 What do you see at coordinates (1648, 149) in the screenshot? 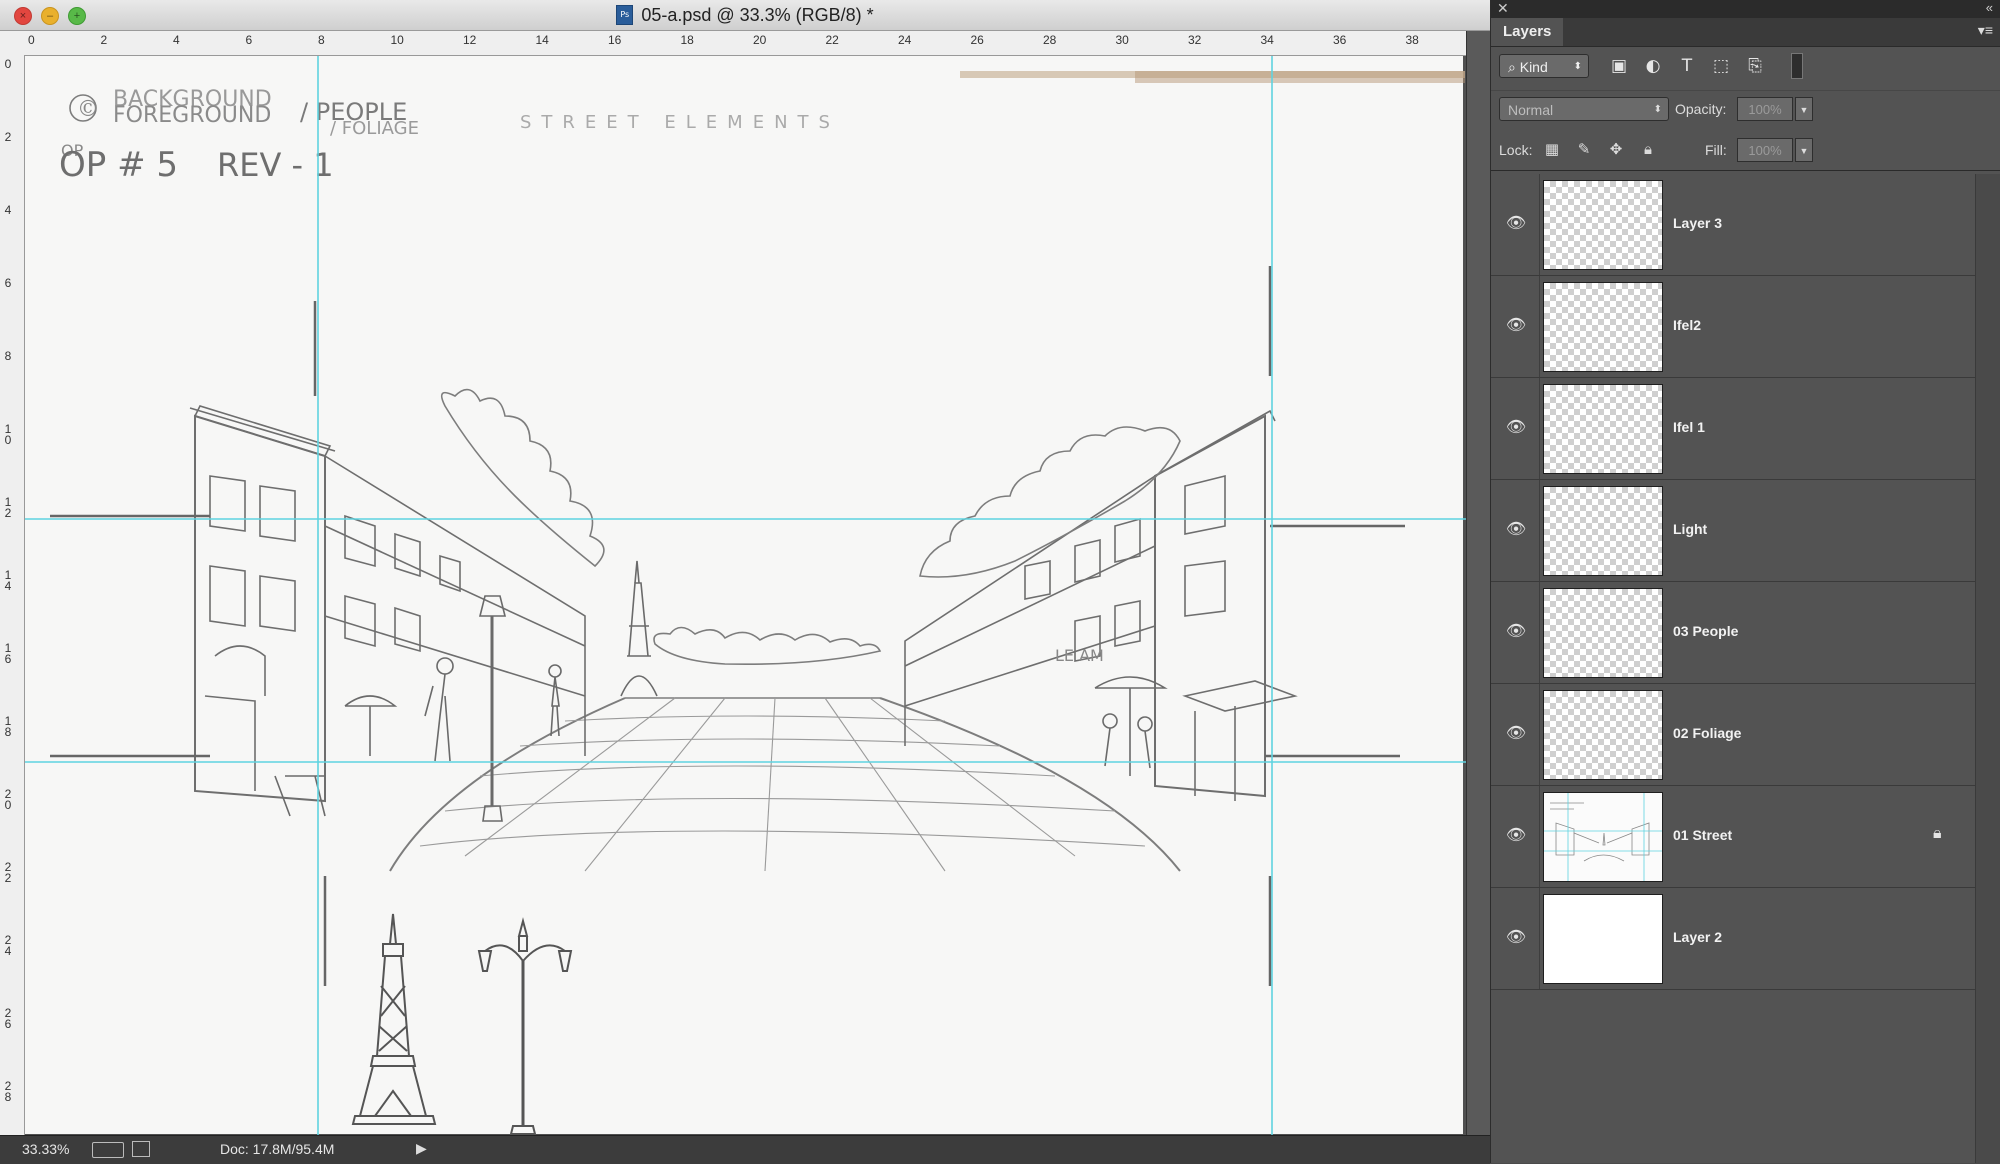
I see `lock-all-icon: 🔒︎` at bounding box center [1648, 149].